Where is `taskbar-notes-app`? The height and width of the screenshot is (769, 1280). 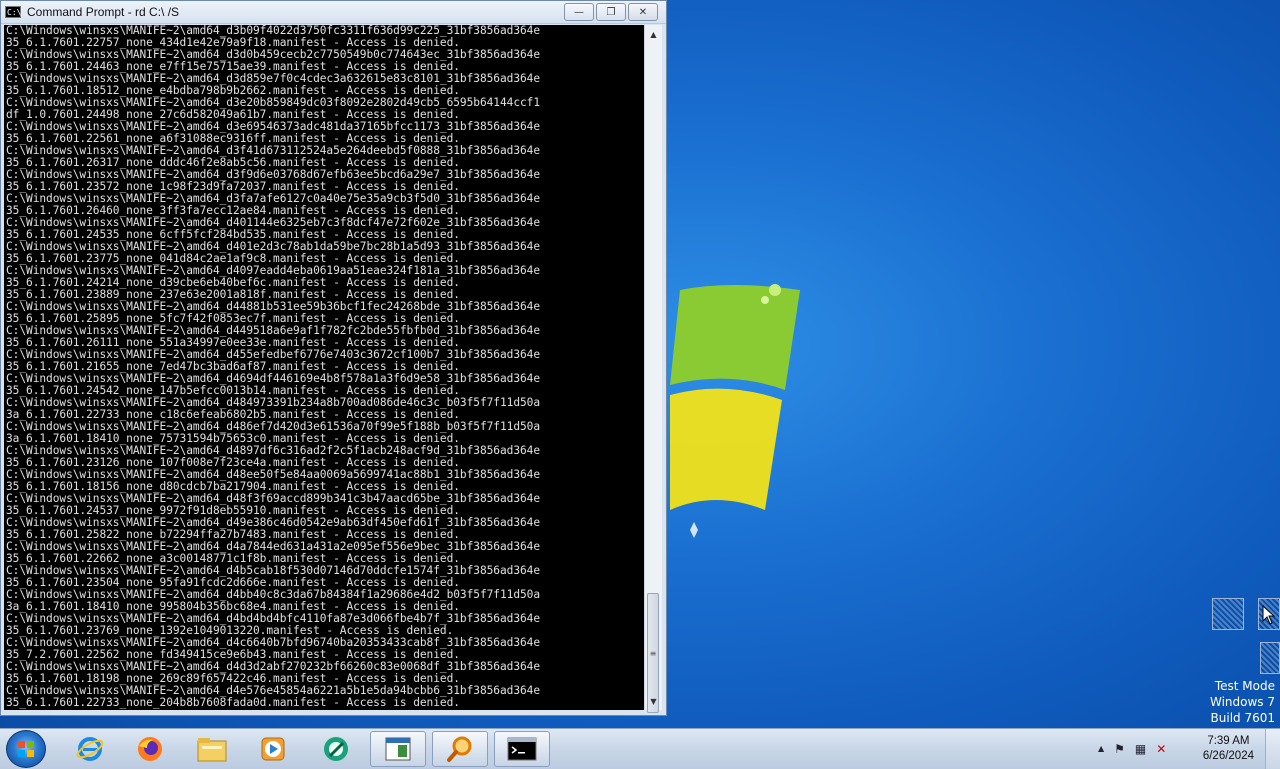 taskbar-notes-app is located at coordinates (398, 749).